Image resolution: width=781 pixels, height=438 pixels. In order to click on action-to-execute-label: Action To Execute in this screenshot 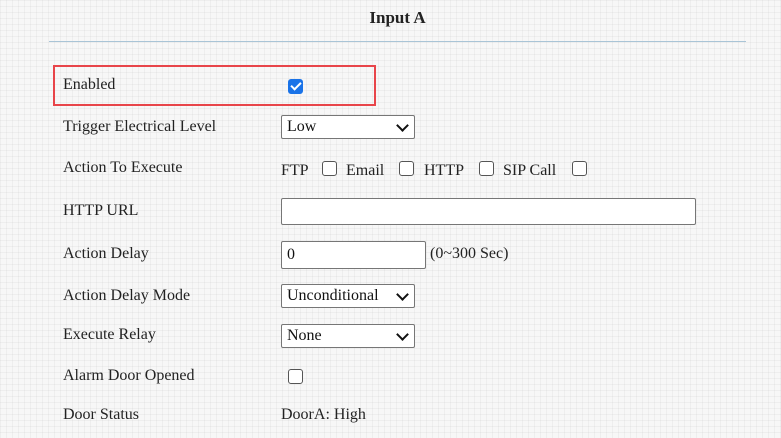, I will do `click(123, 167)`.